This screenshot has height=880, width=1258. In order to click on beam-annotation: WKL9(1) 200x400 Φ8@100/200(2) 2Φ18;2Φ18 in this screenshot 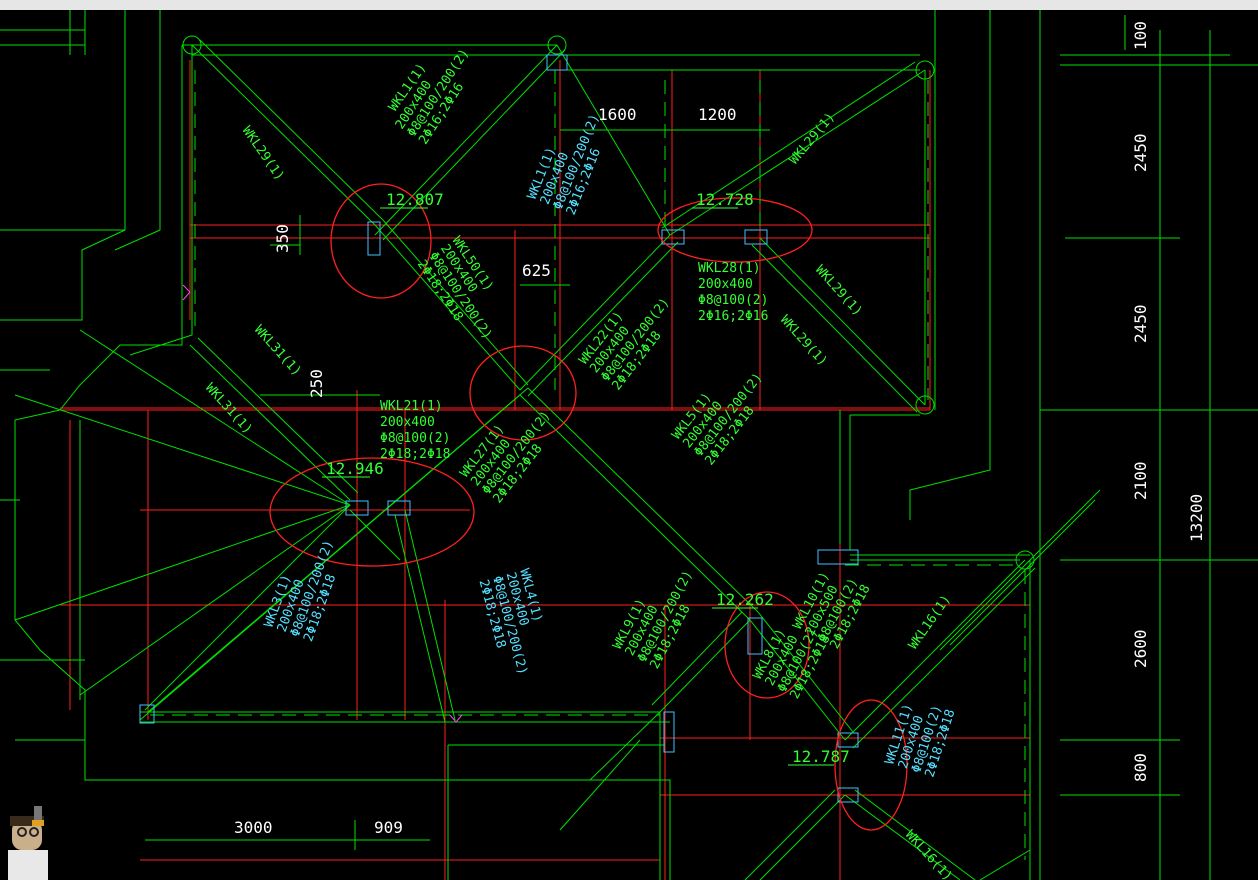, I will do `click(653, 619)`.